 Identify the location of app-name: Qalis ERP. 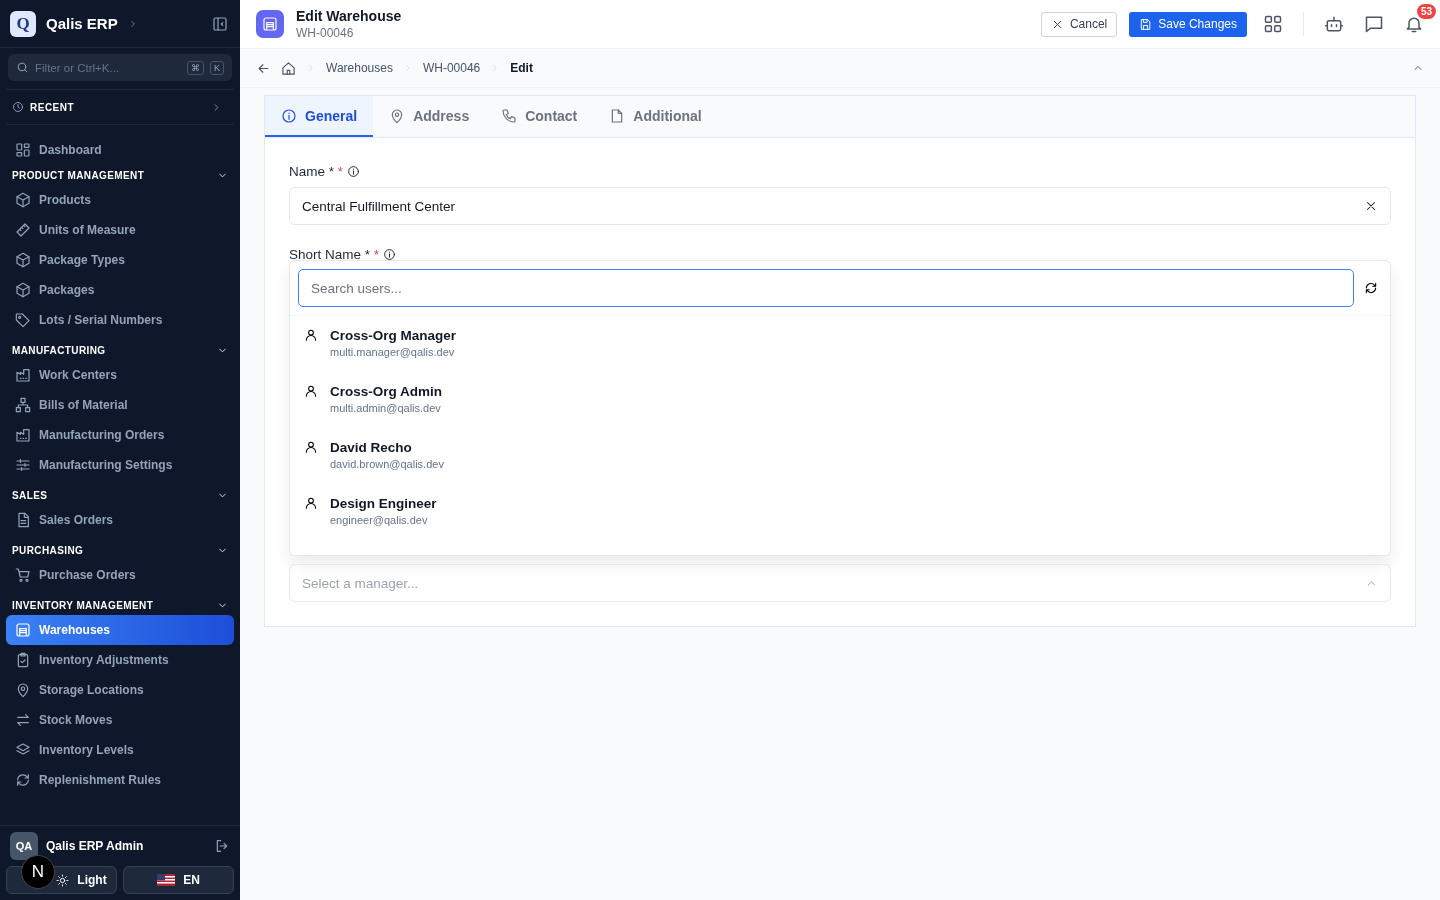
(82, 23).